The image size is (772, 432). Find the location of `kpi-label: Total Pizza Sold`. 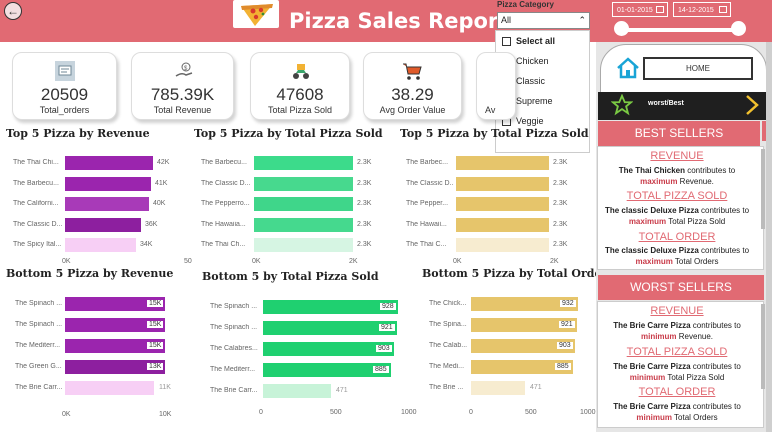

kpi-label: Total Pizza Sold is located at coordinates (300, 110).